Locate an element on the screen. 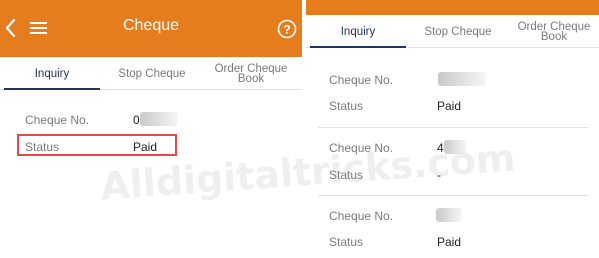 This screenshot has height=258, width=599. page-title: Cheque is located at coordinates (151, 25).